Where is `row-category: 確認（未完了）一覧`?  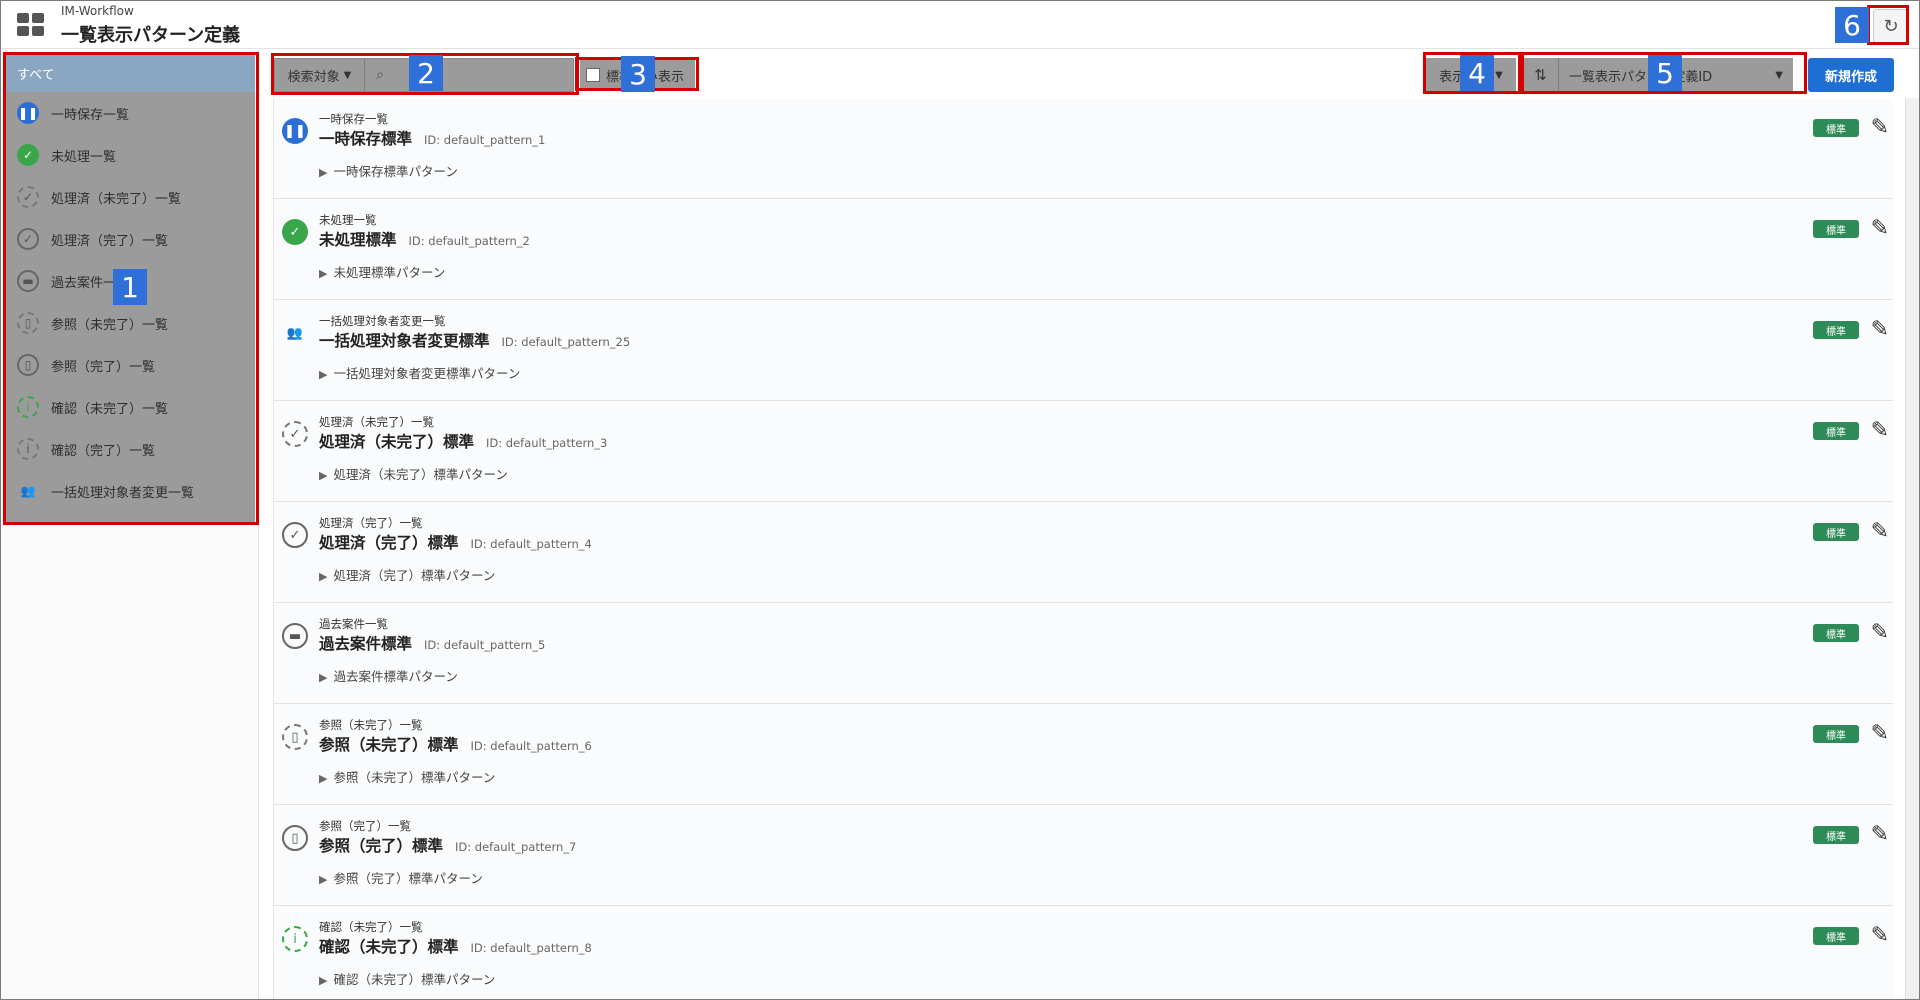 row-category: 確認（未完了）一覧 is located at coordinates (371, 927).